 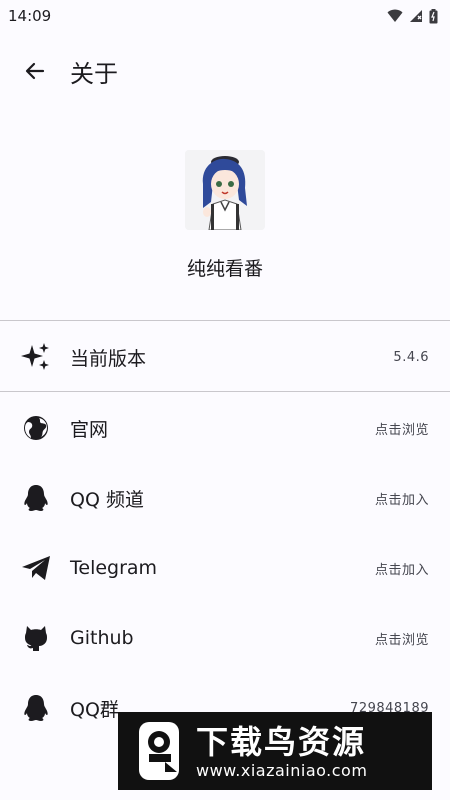 What do you see at coordinates (225, 71) in the screenshot?
I see `top-app-bar: 关于` at bounding box center [225, 71].